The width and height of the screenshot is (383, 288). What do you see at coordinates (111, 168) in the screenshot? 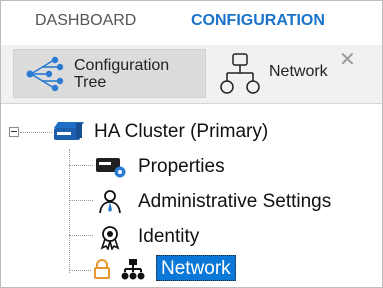
I see `properties-server-icon` at bounding box center [111, 168].